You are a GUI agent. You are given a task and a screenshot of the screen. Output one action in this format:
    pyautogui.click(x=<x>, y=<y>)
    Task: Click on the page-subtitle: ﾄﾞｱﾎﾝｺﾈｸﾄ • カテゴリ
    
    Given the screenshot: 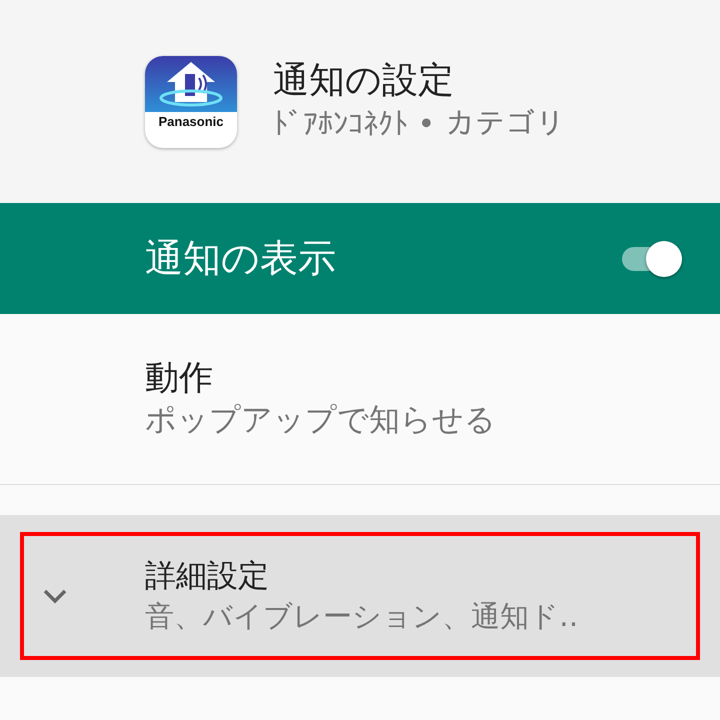 What is the action you would take?
    pyautogui.click(x=419, y=125)
    